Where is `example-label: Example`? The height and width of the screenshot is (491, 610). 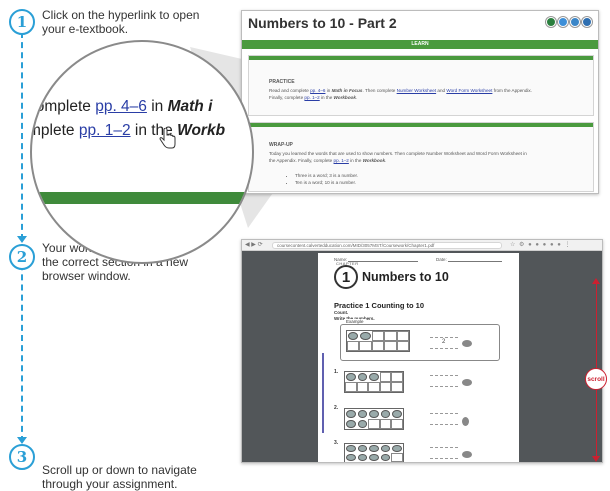
example-label: Example is located at coordinates (355, 321).